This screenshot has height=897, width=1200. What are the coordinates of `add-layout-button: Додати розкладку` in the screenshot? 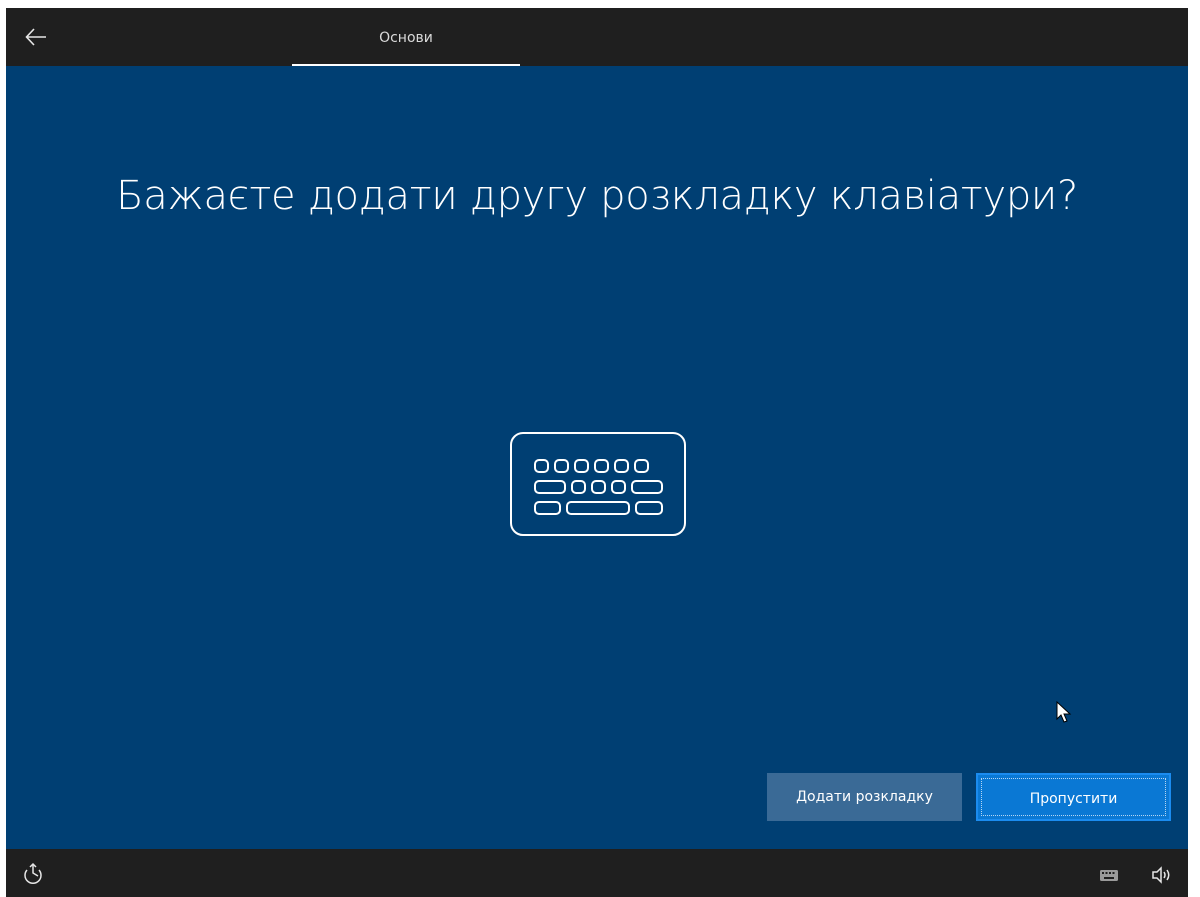 It's located at (864, 797).